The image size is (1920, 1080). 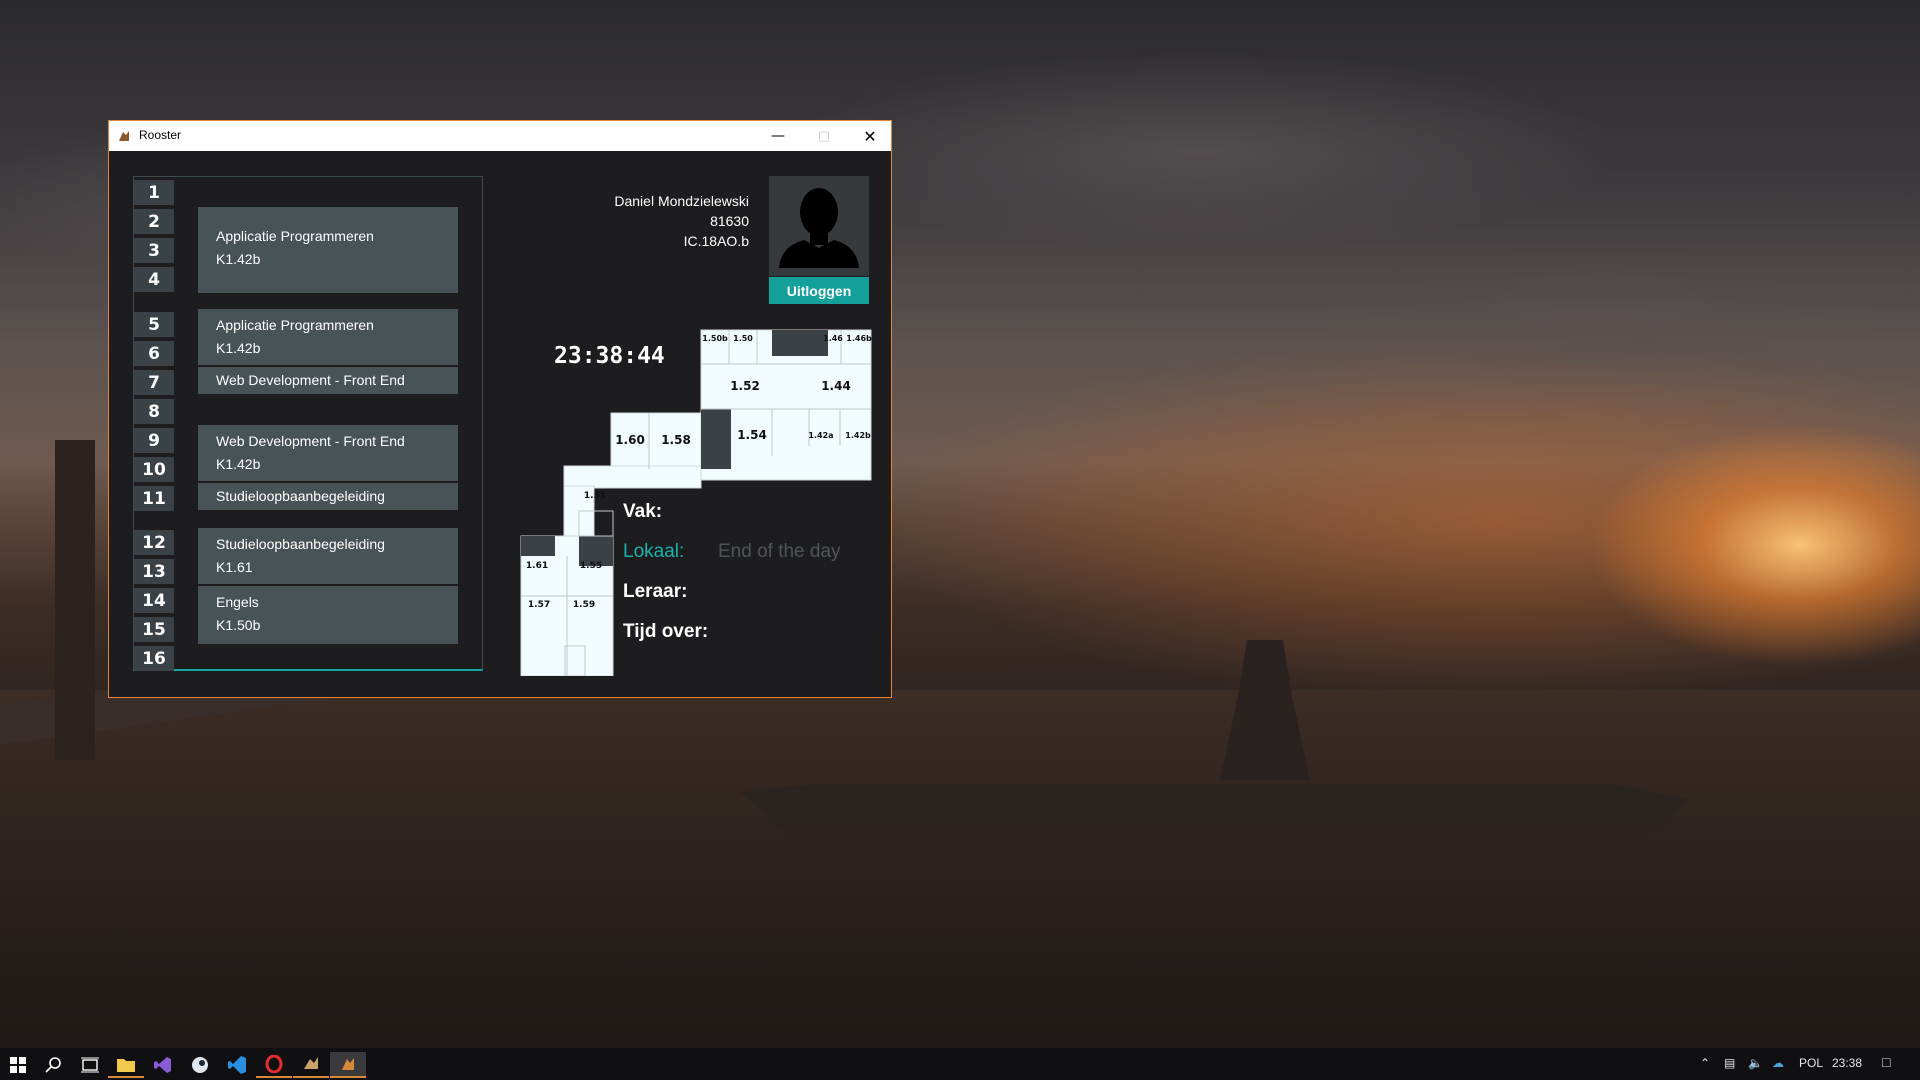 I want to click on visual-studio-button, so click(x=163, y=1065).